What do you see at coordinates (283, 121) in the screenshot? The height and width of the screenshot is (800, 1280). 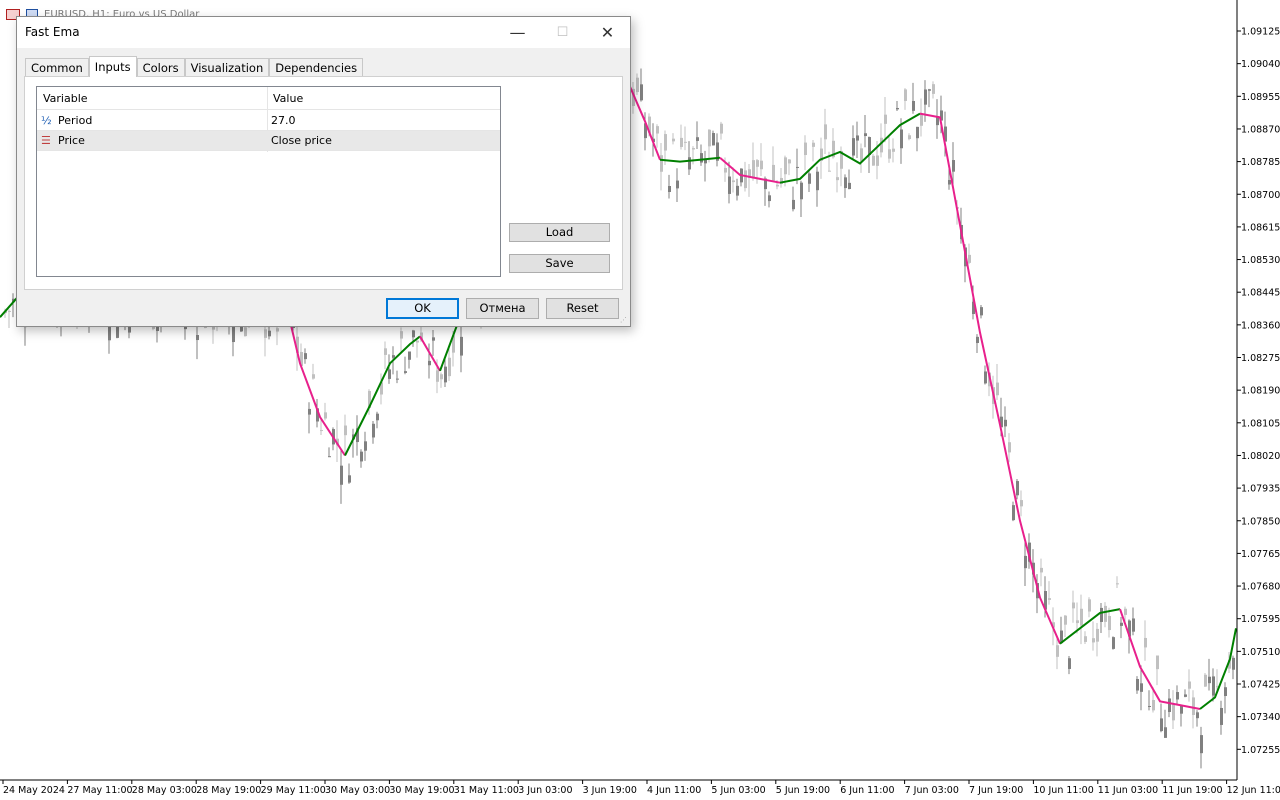 I see `value-cell: 27.0` at bounding box center [283, 121].